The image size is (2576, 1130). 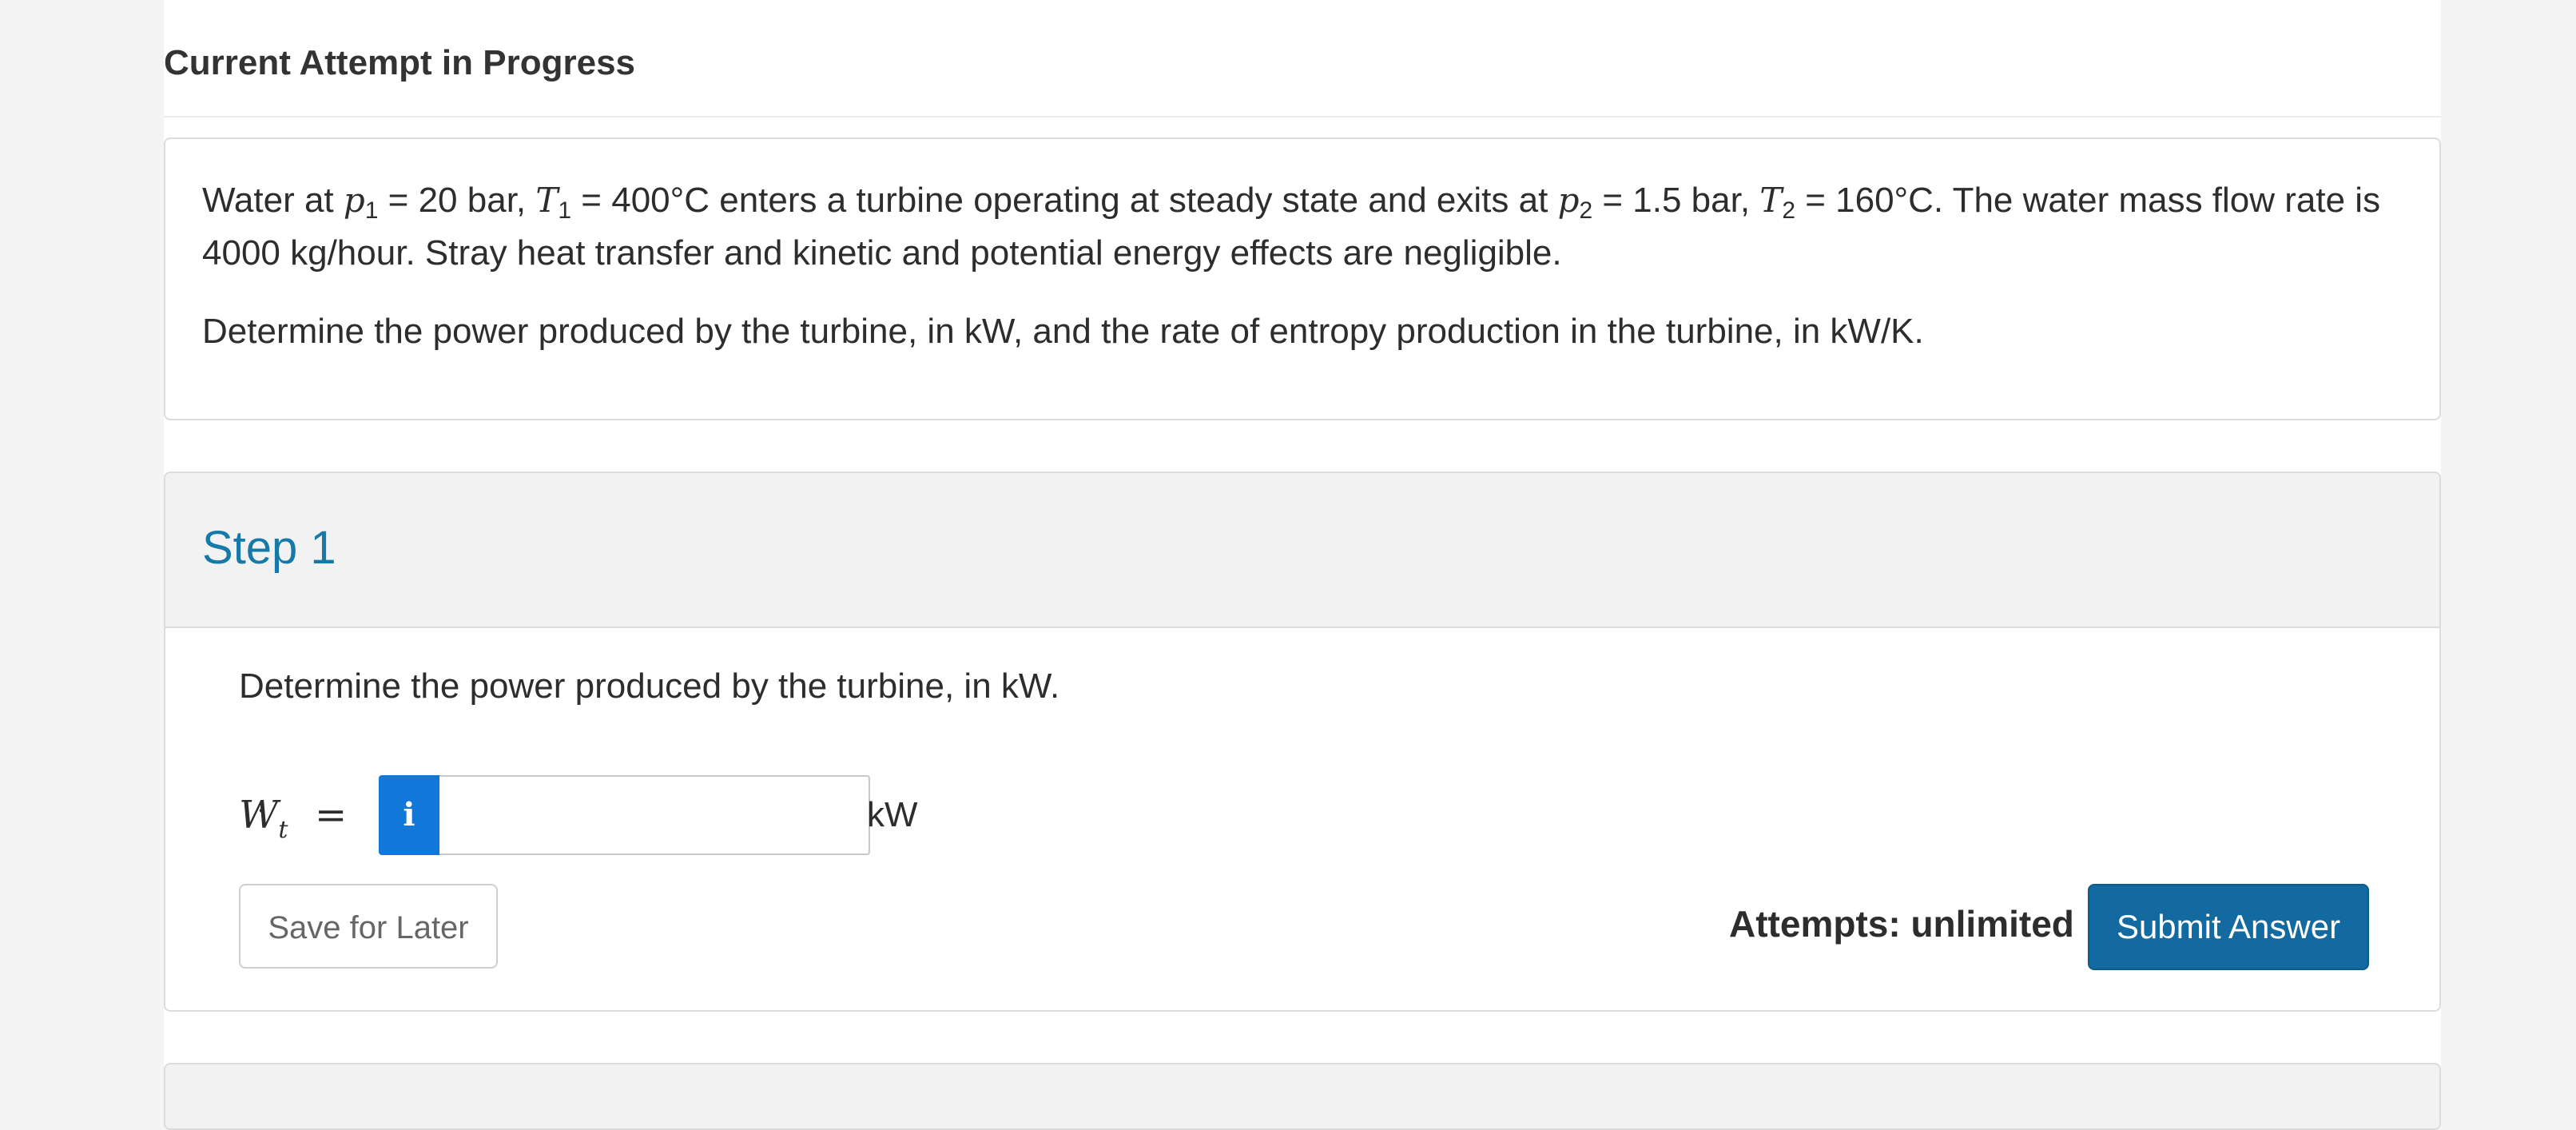 What do you see at coordinates (547, 200) in the screenshot?
I see `var-t1: T` at bounding box center [547, 200].